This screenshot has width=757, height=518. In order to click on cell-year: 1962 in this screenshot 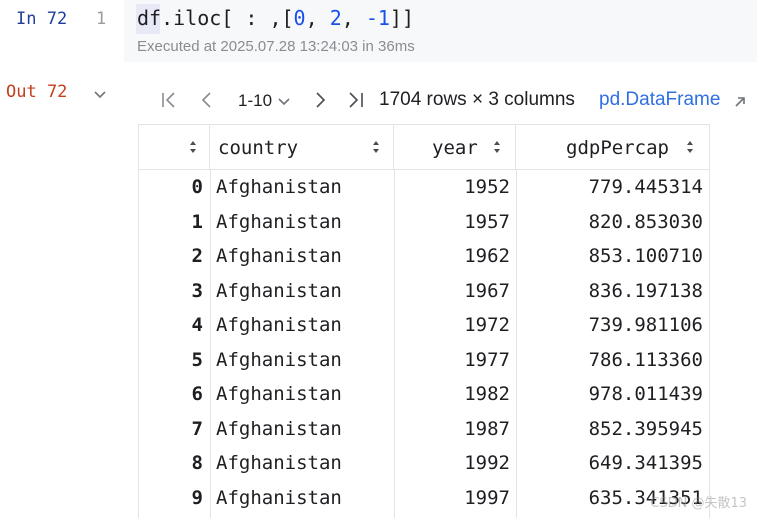, I will do `click(487, 256)`.